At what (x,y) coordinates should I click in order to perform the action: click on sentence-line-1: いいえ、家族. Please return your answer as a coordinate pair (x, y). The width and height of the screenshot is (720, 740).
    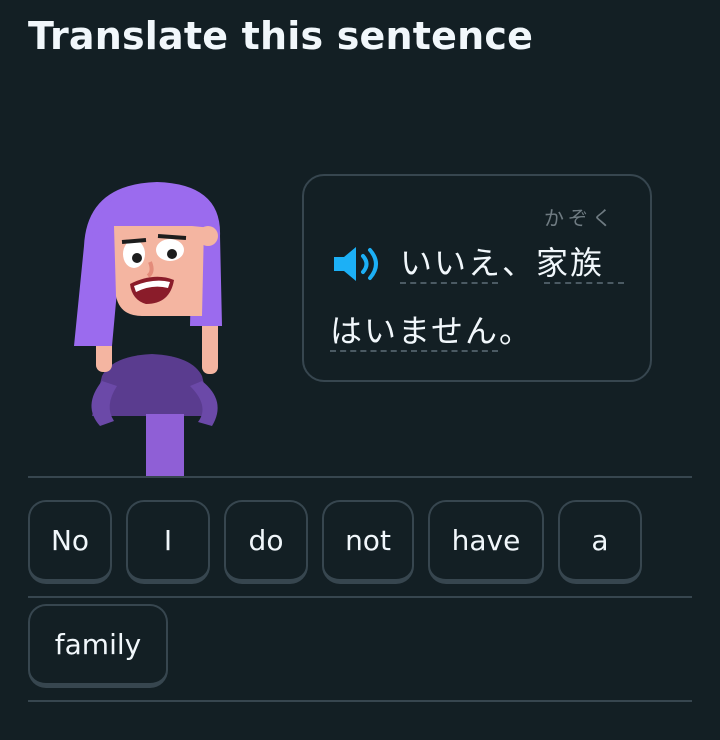
    Looking at the image, I should click on (502, 261).